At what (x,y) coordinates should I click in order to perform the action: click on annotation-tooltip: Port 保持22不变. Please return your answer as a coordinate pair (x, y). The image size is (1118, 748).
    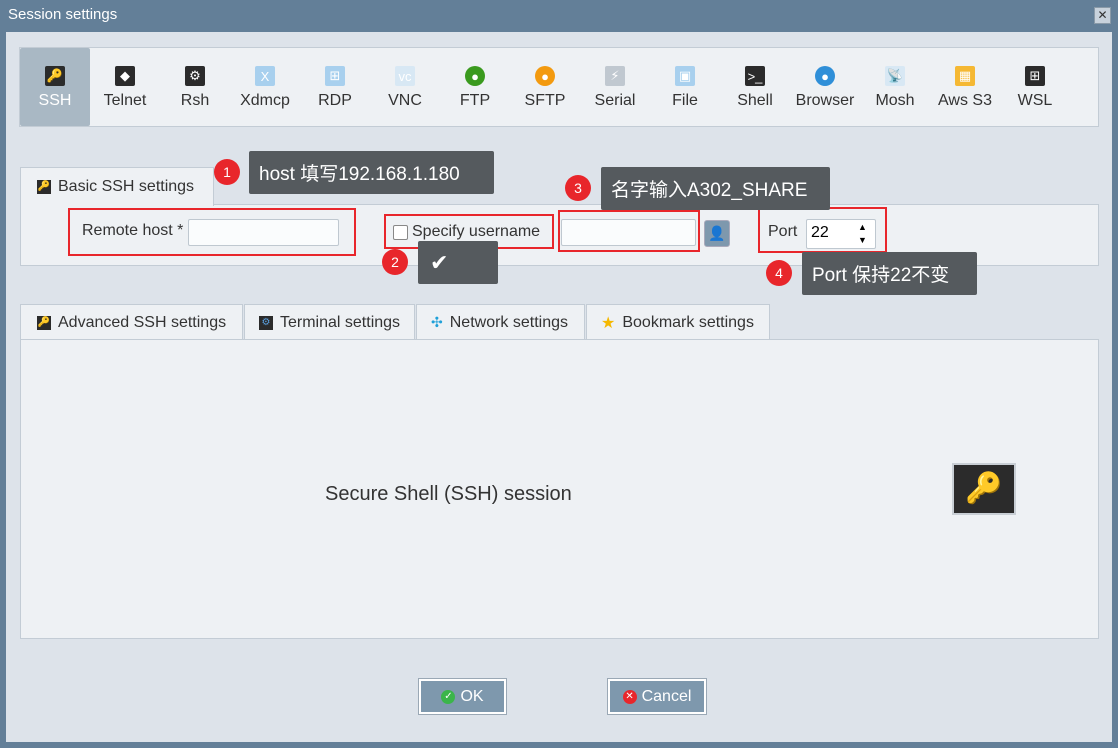
    Looking at the image, I should click on (889, 273).